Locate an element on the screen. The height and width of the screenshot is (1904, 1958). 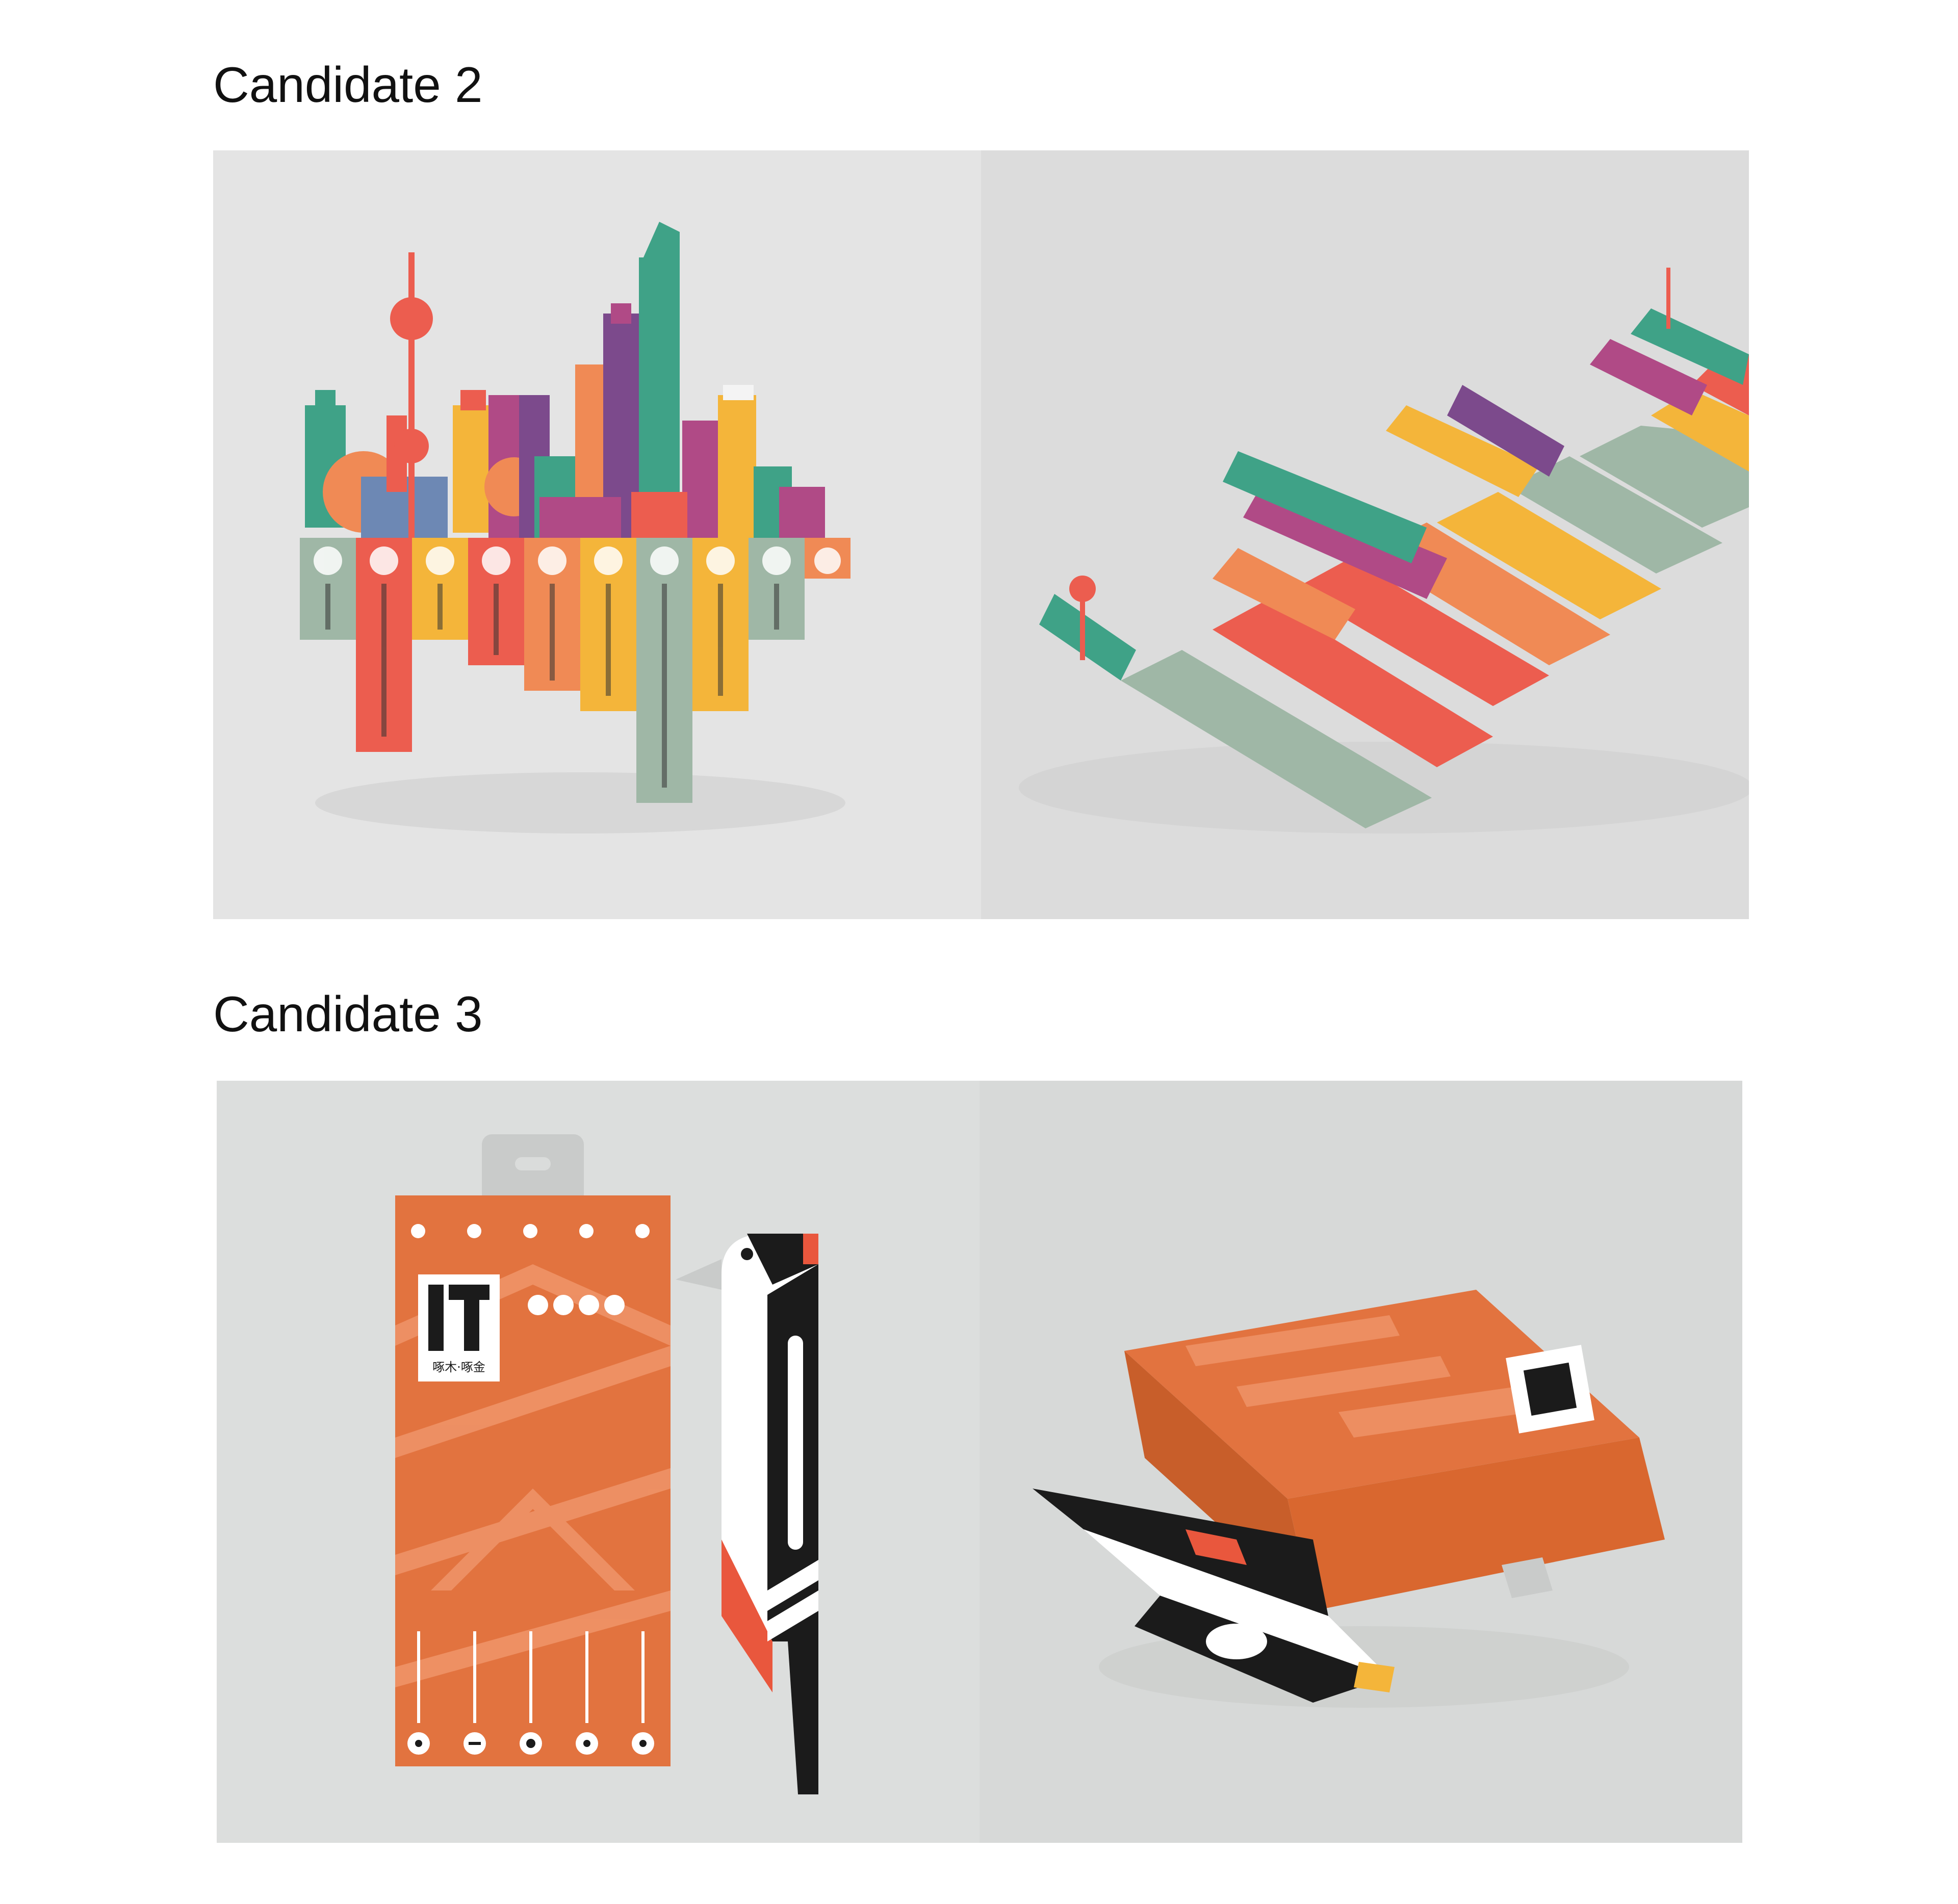
skyline-buildings is located at coordinates (565, 385).